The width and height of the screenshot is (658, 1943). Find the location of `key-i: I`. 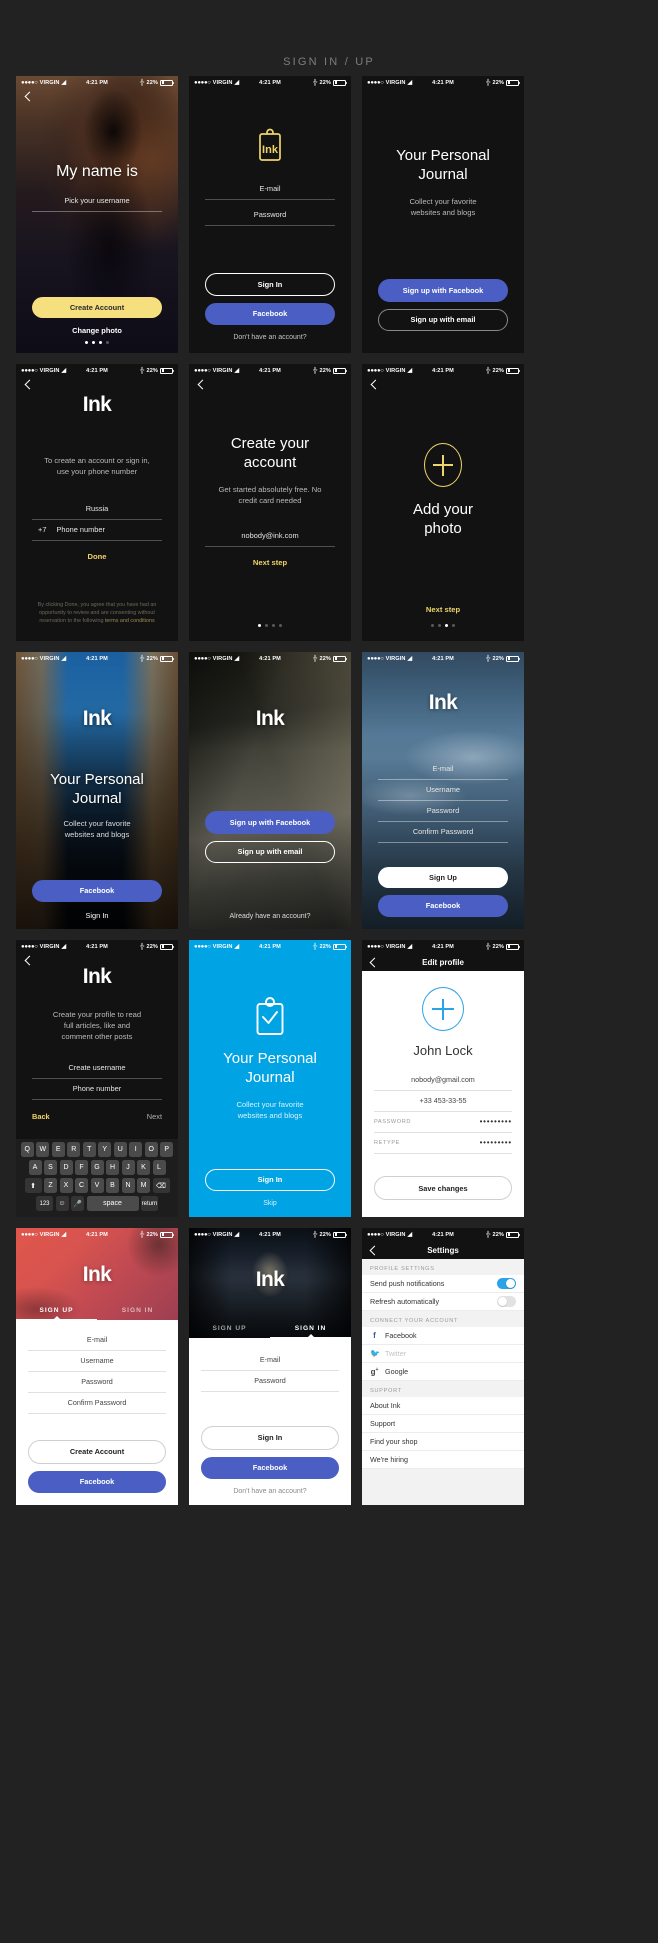

key-i: I is located at coordinates (136, 1149).